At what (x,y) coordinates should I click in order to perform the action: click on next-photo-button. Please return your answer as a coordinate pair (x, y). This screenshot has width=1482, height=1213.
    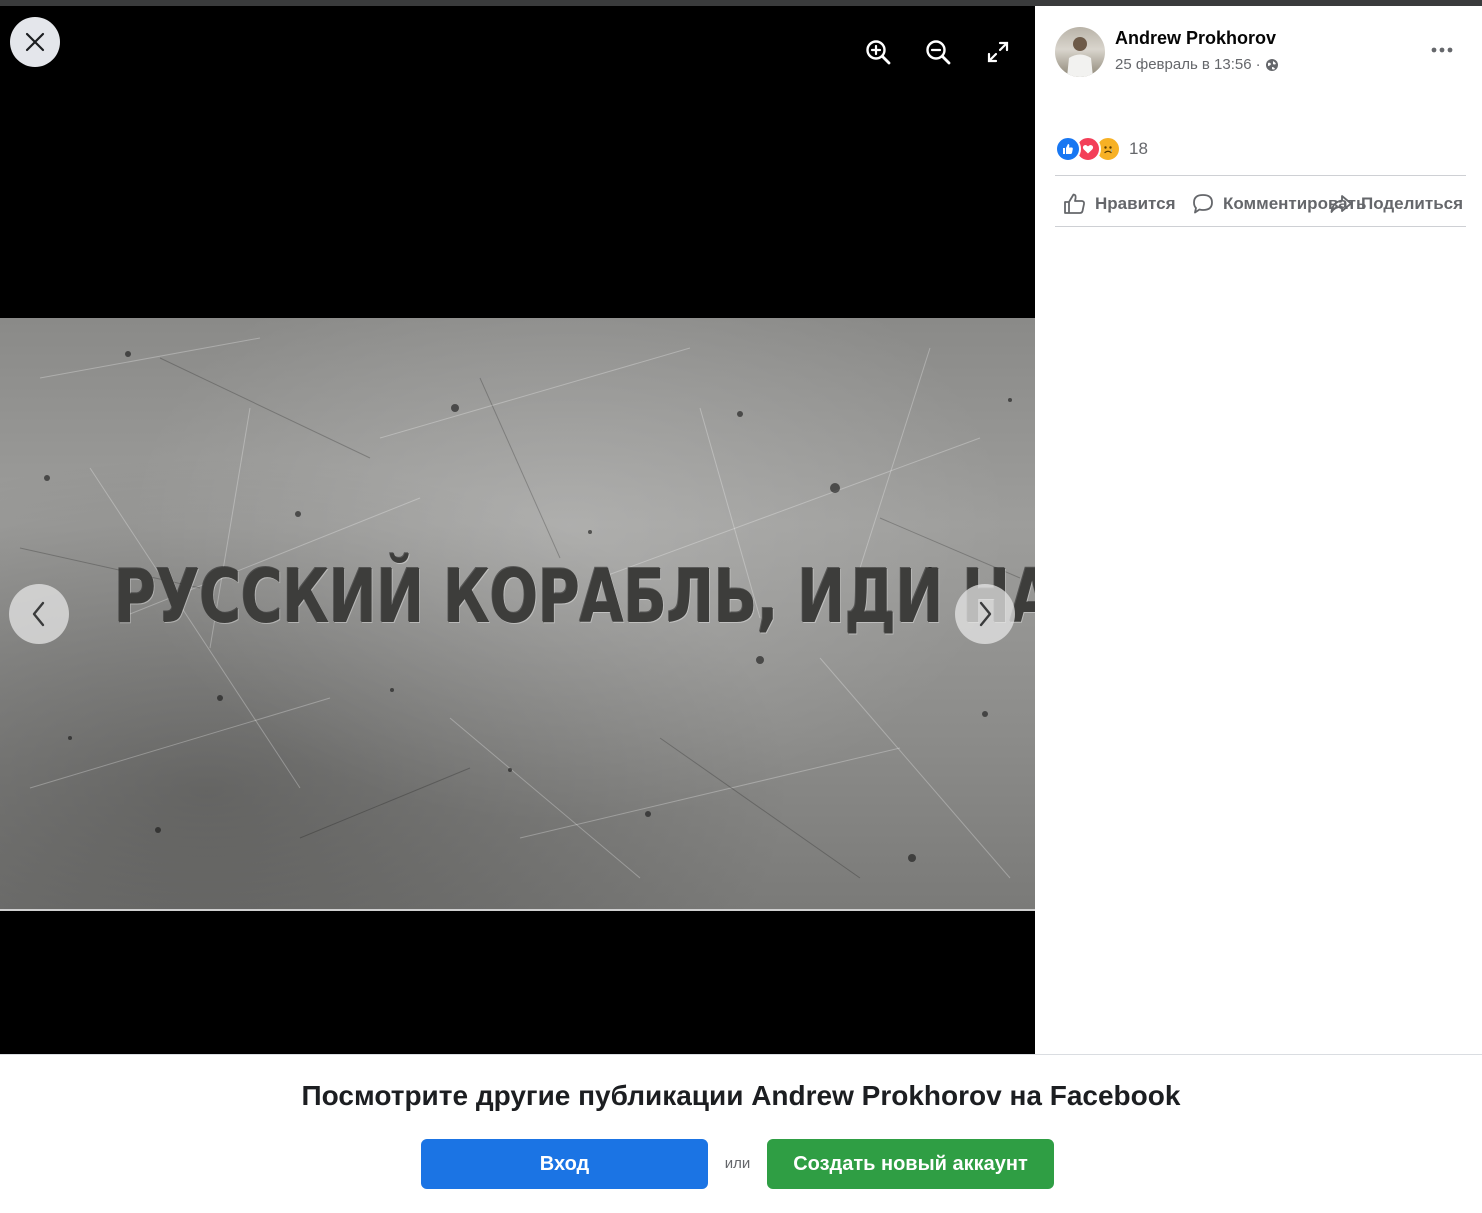
    Looking at the image, I should click on (985, 614).